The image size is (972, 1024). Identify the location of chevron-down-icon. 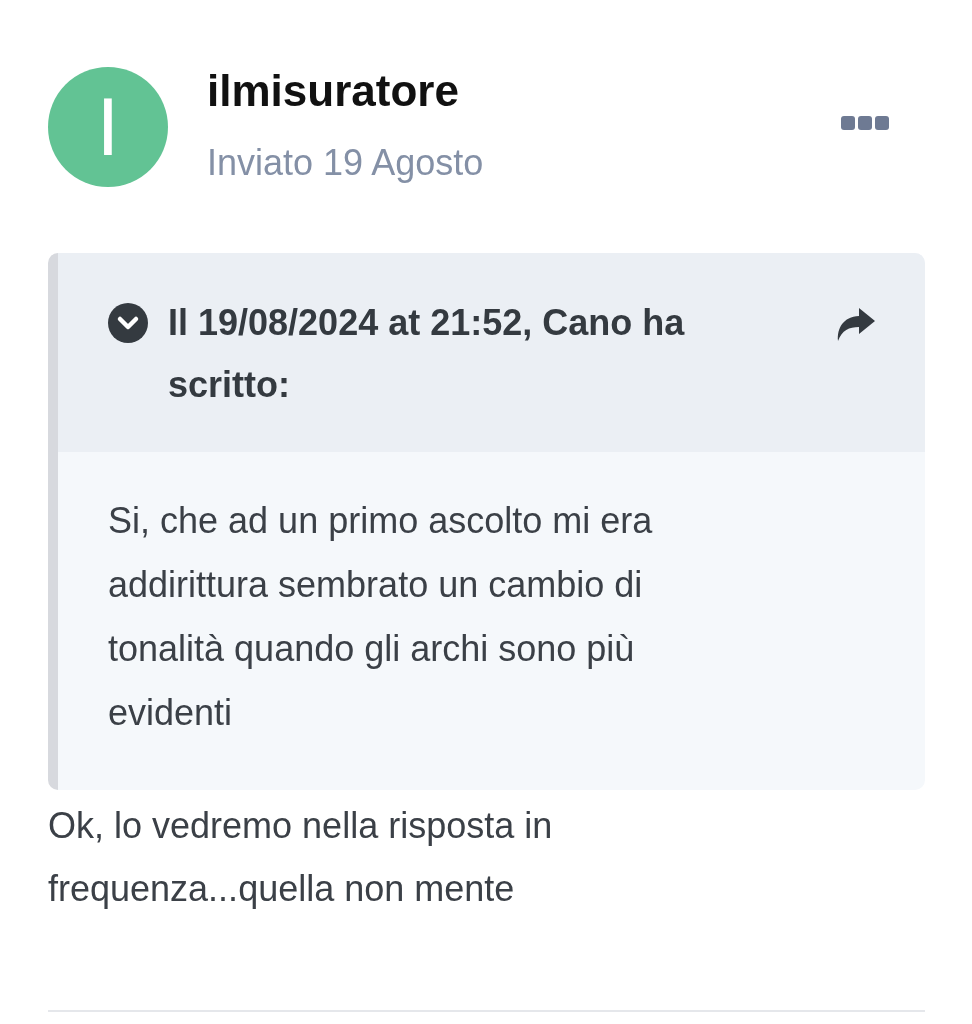
(128, 323).